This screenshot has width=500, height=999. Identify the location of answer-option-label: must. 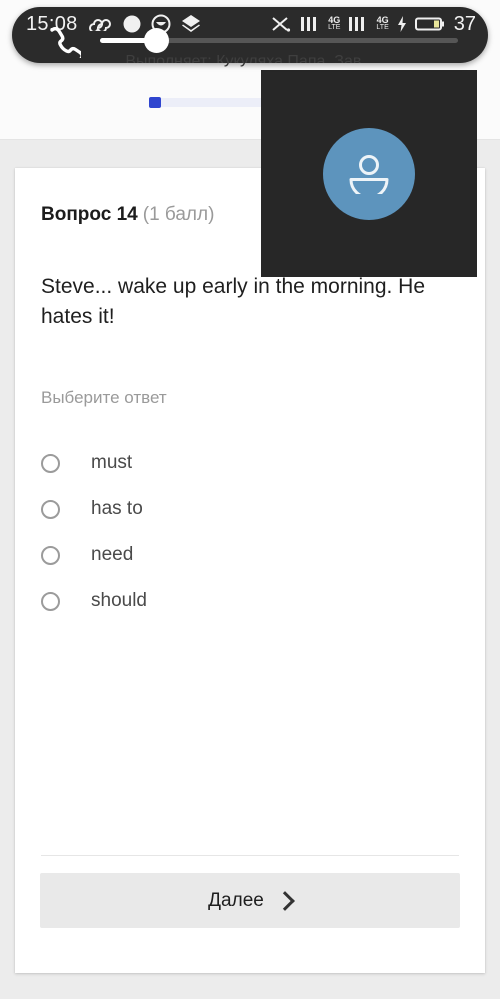
(112, 462).